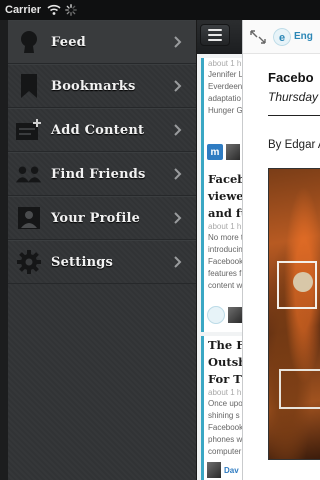 The height and width of the screenshot is (480, 320). What do you see at coordinates (223, 152) in the screenshot?
I see `card-footer: m` at bounding box center [223, 152].